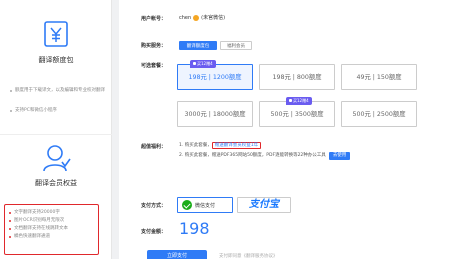 Image resolution: width=454 pixels, height=259 pixels. What do you see at coordinates (56, 34) in the screenshot?
I see `yuan-package-icon` at bounding box center [56, 34].